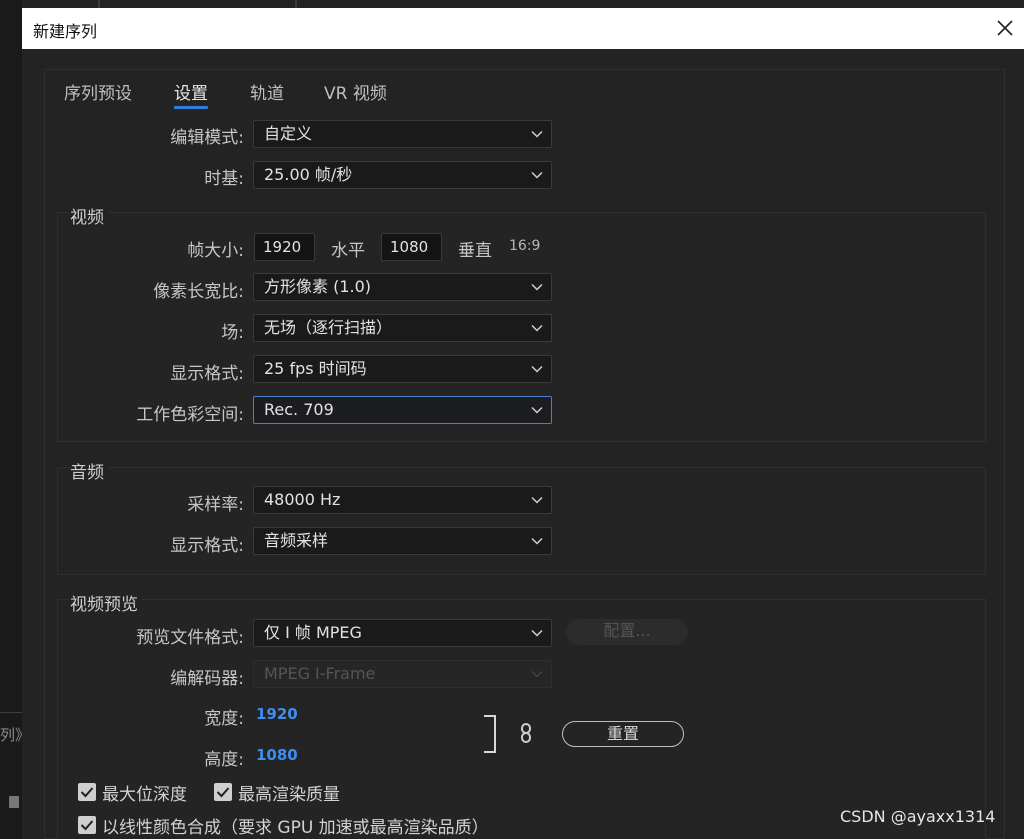  Describe the element at coordinates (402, 134) in the screenshot. I see `edit-mode-dropdown: 自定义` at that location.